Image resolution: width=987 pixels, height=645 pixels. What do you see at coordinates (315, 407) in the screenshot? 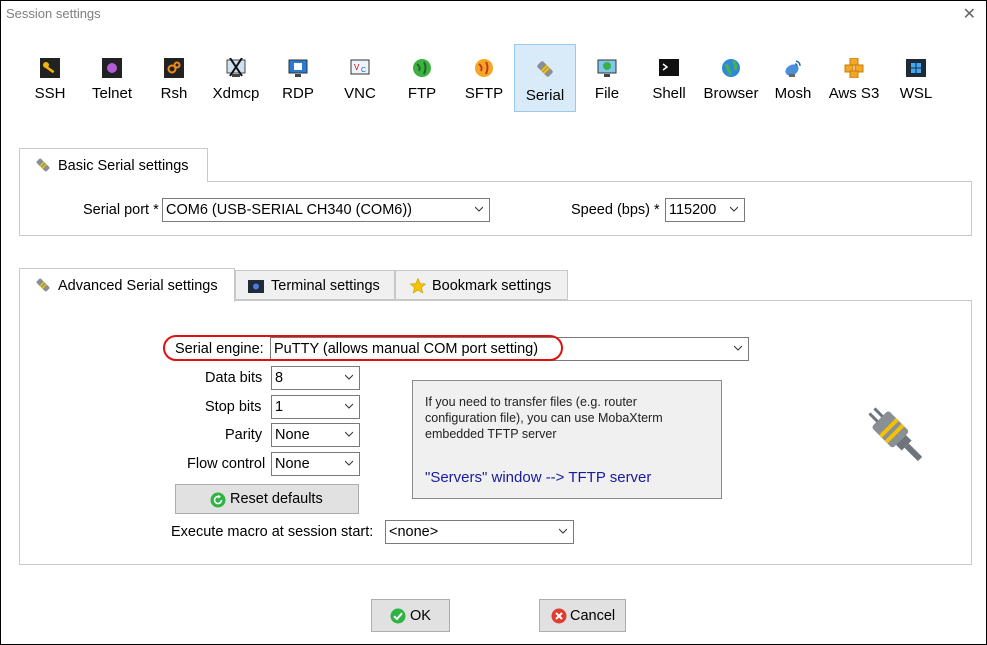
I see `stop-bits-select: 1` at bounding box center [315, 407].